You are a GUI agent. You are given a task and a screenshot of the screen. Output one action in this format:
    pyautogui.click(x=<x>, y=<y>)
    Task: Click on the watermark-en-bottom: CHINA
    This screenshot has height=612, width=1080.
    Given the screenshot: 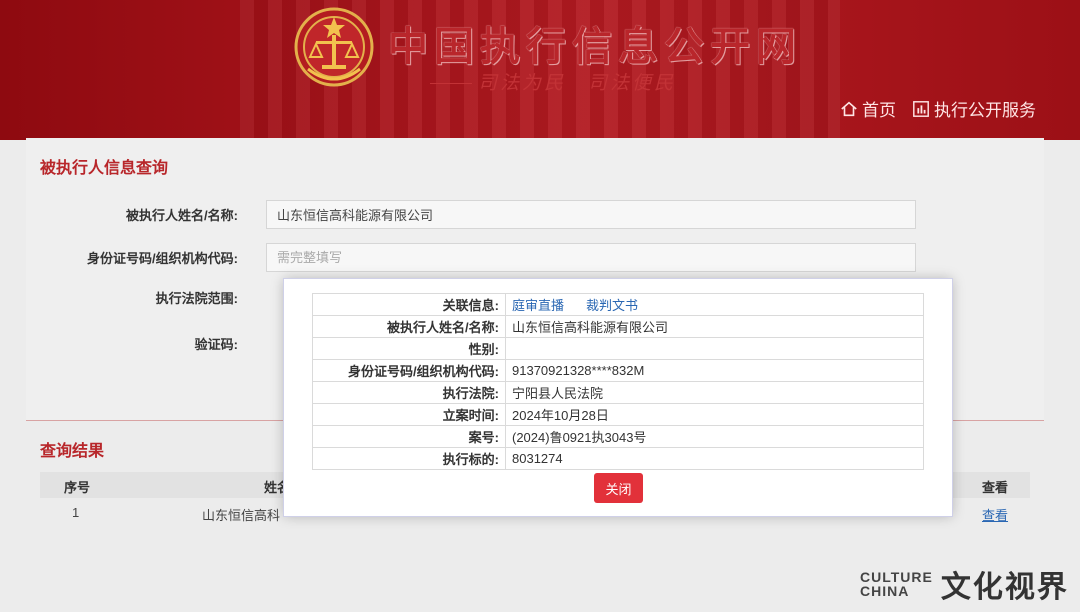 What is the action you would take?
    pyautogui.click(x=885, y=591)
    